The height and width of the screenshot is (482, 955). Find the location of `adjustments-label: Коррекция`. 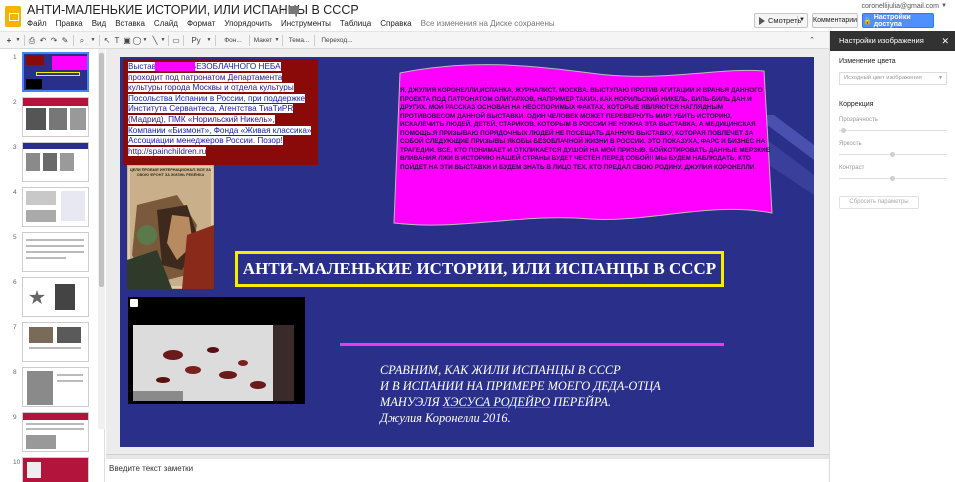

adjustments-label: Коррекция is located at coordinates (856, 104).